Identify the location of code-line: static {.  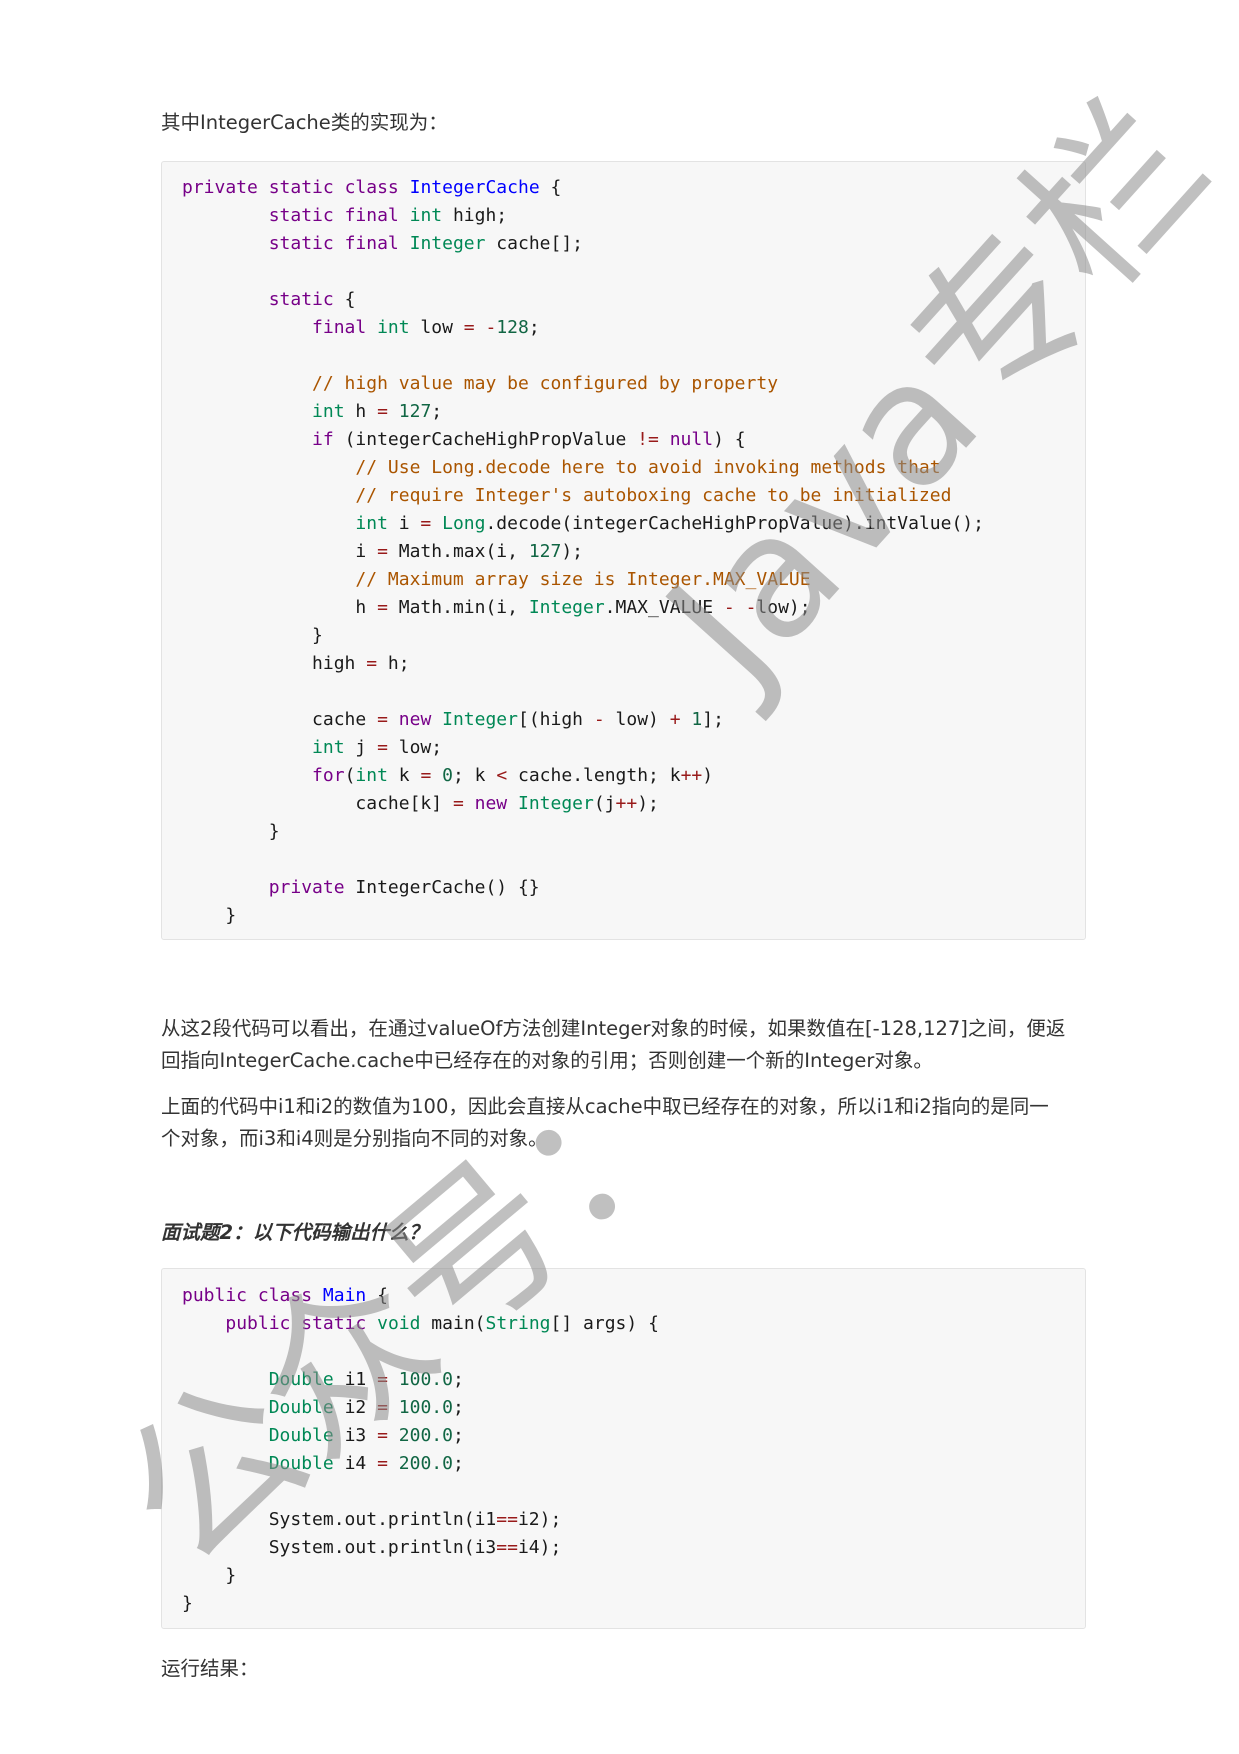
(269, 300).